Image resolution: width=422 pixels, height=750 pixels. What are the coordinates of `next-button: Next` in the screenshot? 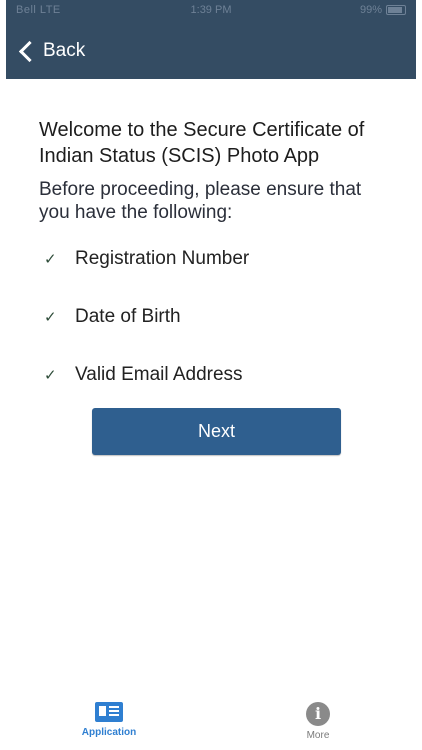 It's located at (216, 431).